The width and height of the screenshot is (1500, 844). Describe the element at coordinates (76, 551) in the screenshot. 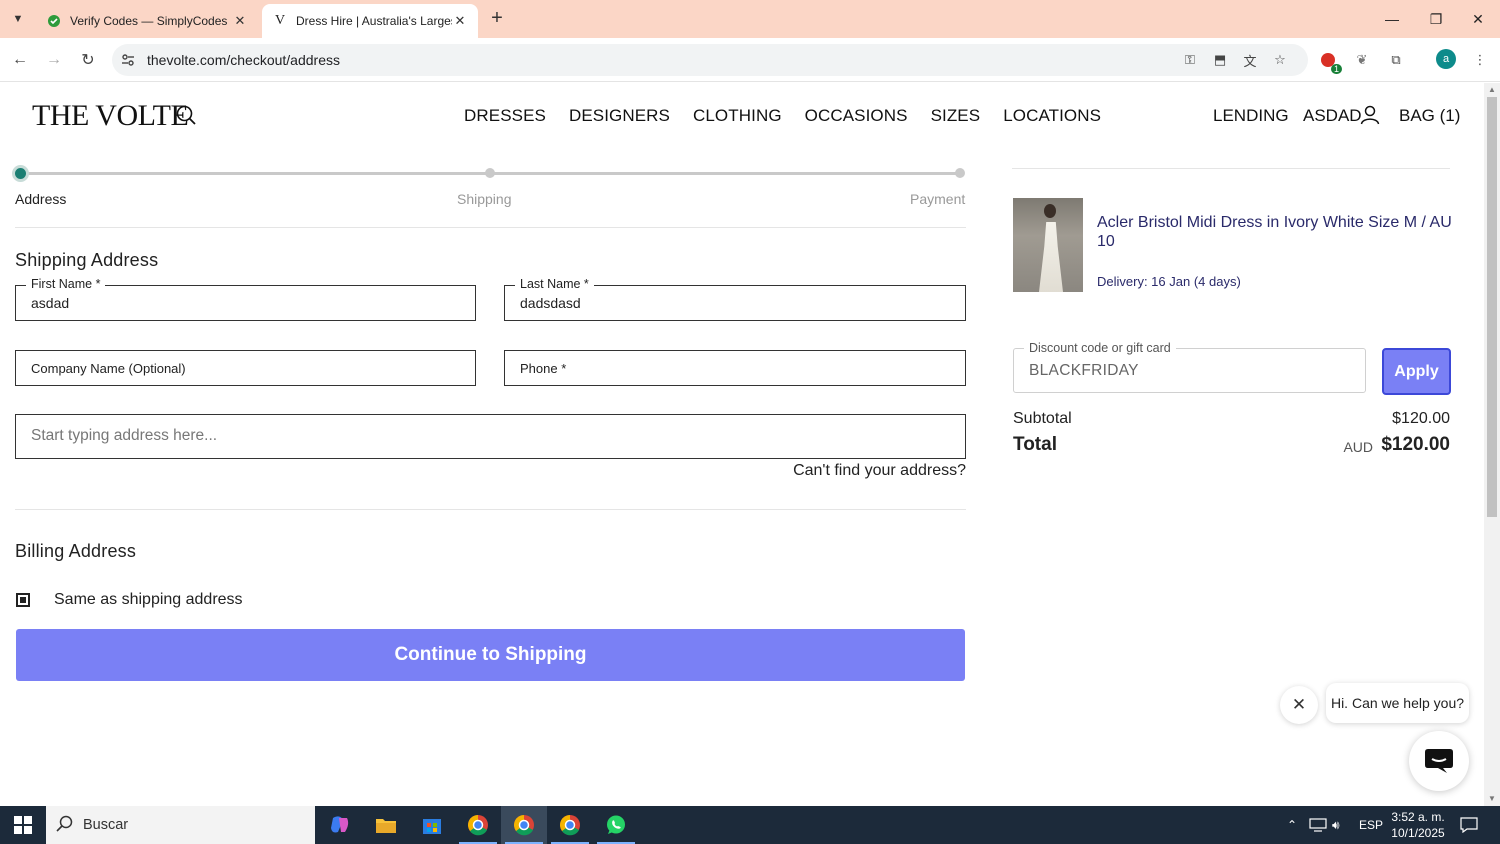

I see `billing-address-heading: Billing Address` at that location.